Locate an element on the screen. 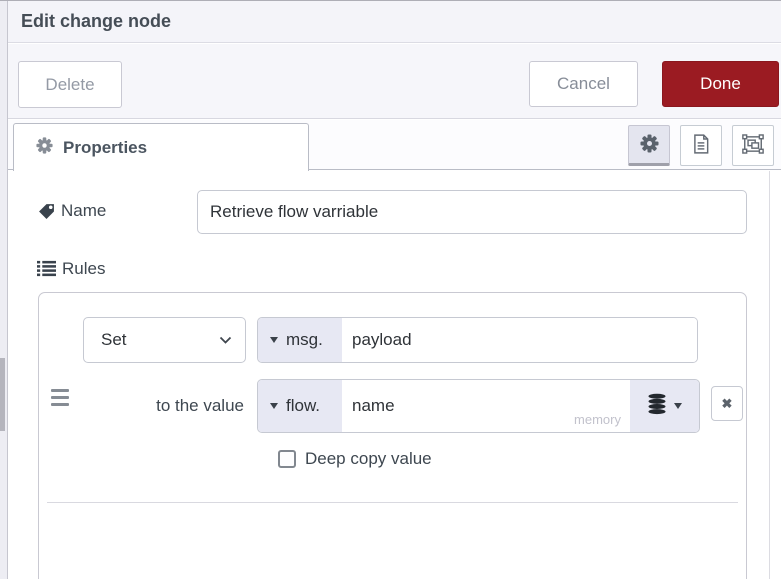  done-button: Done is located at coordinates (720, 84).